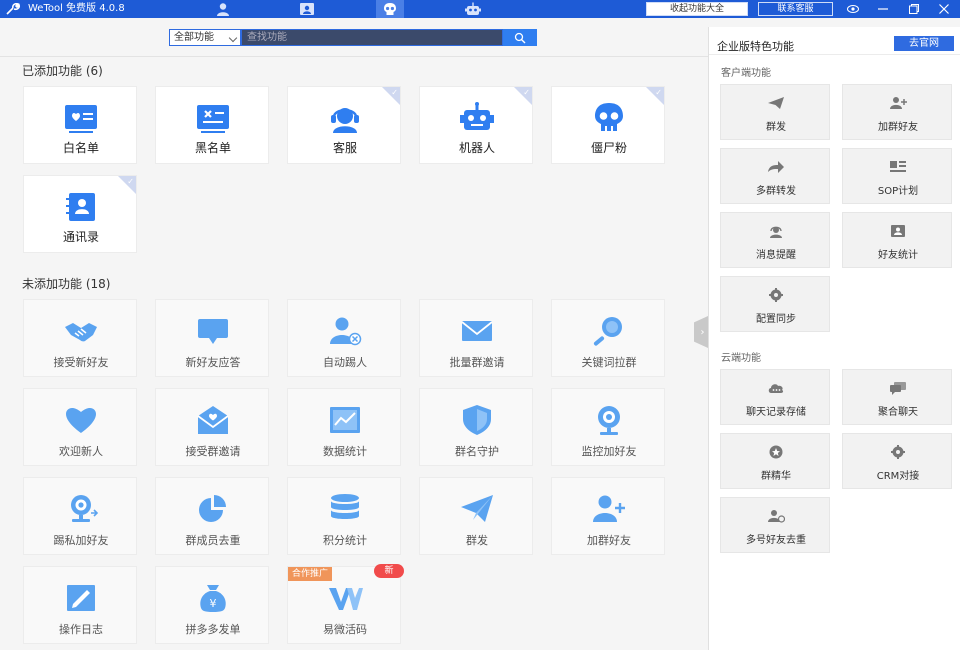 The height and width of the screenshot is (650, 960). I want to click on unadded-tile-new-friend-reply: 新好友应答, so click(212, 338).